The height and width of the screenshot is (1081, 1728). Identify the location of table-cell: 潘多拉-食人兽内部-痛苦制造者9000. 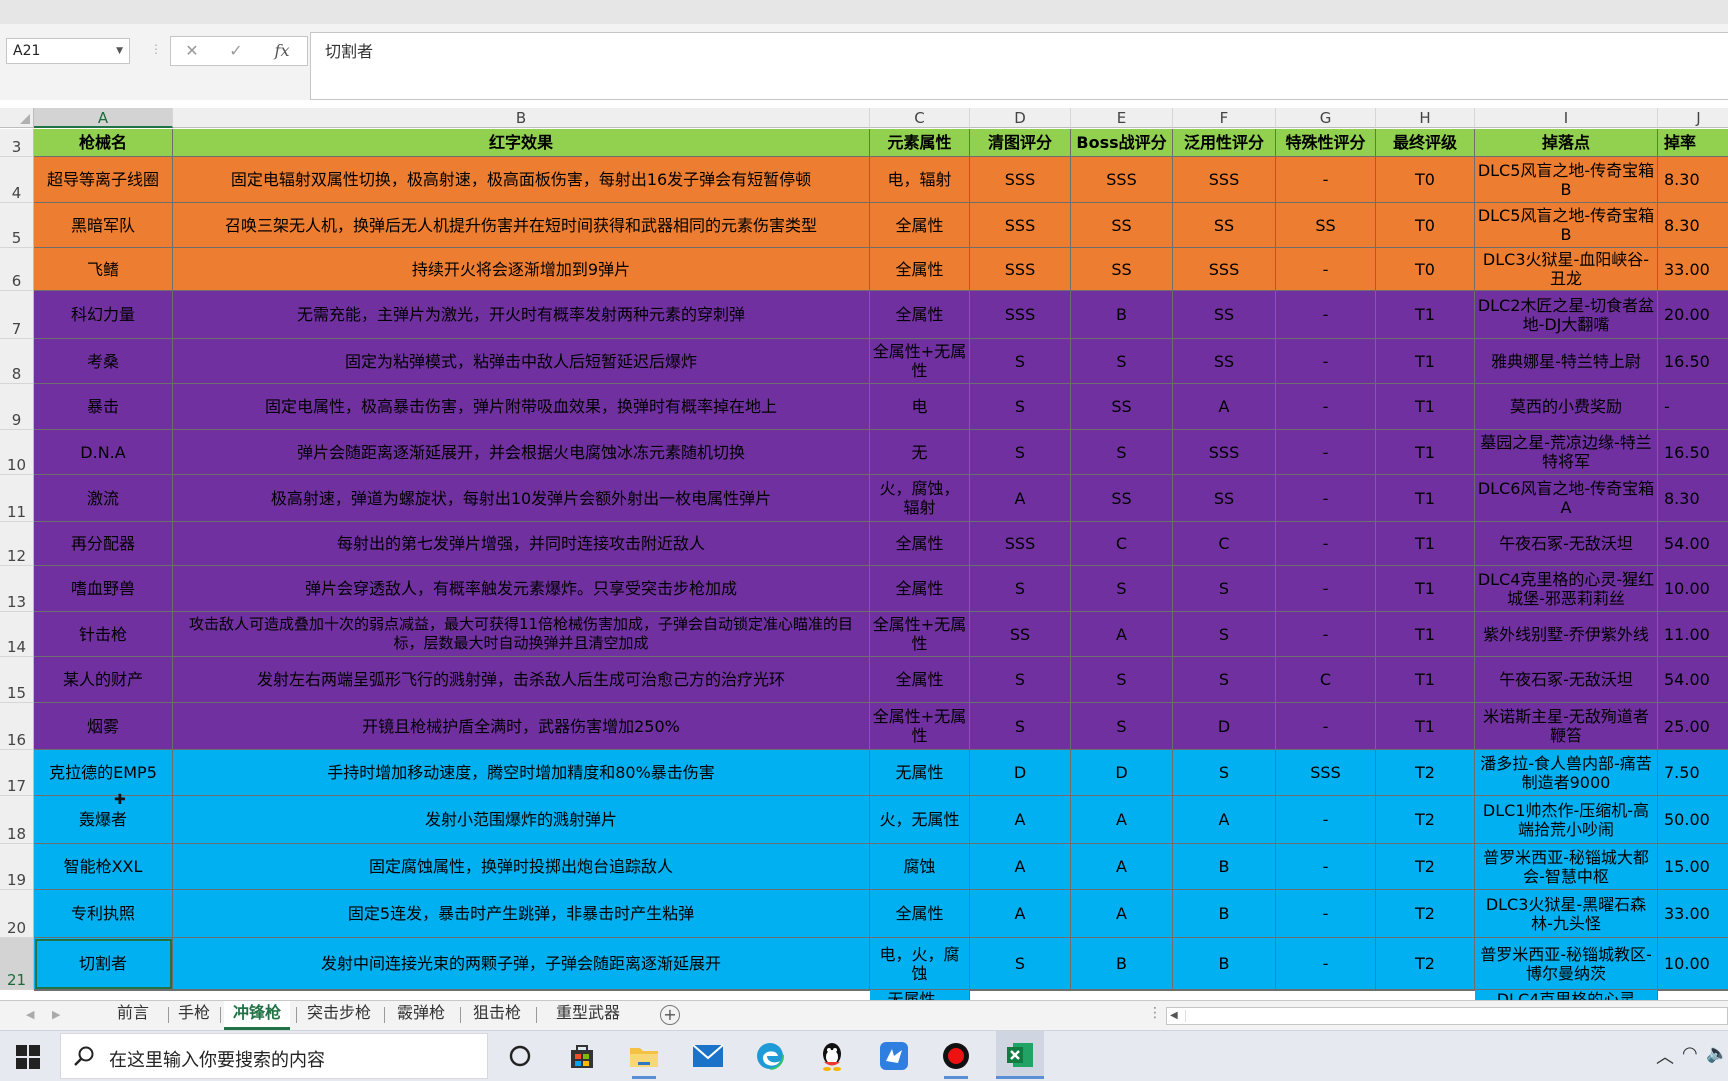
(1566, 773).